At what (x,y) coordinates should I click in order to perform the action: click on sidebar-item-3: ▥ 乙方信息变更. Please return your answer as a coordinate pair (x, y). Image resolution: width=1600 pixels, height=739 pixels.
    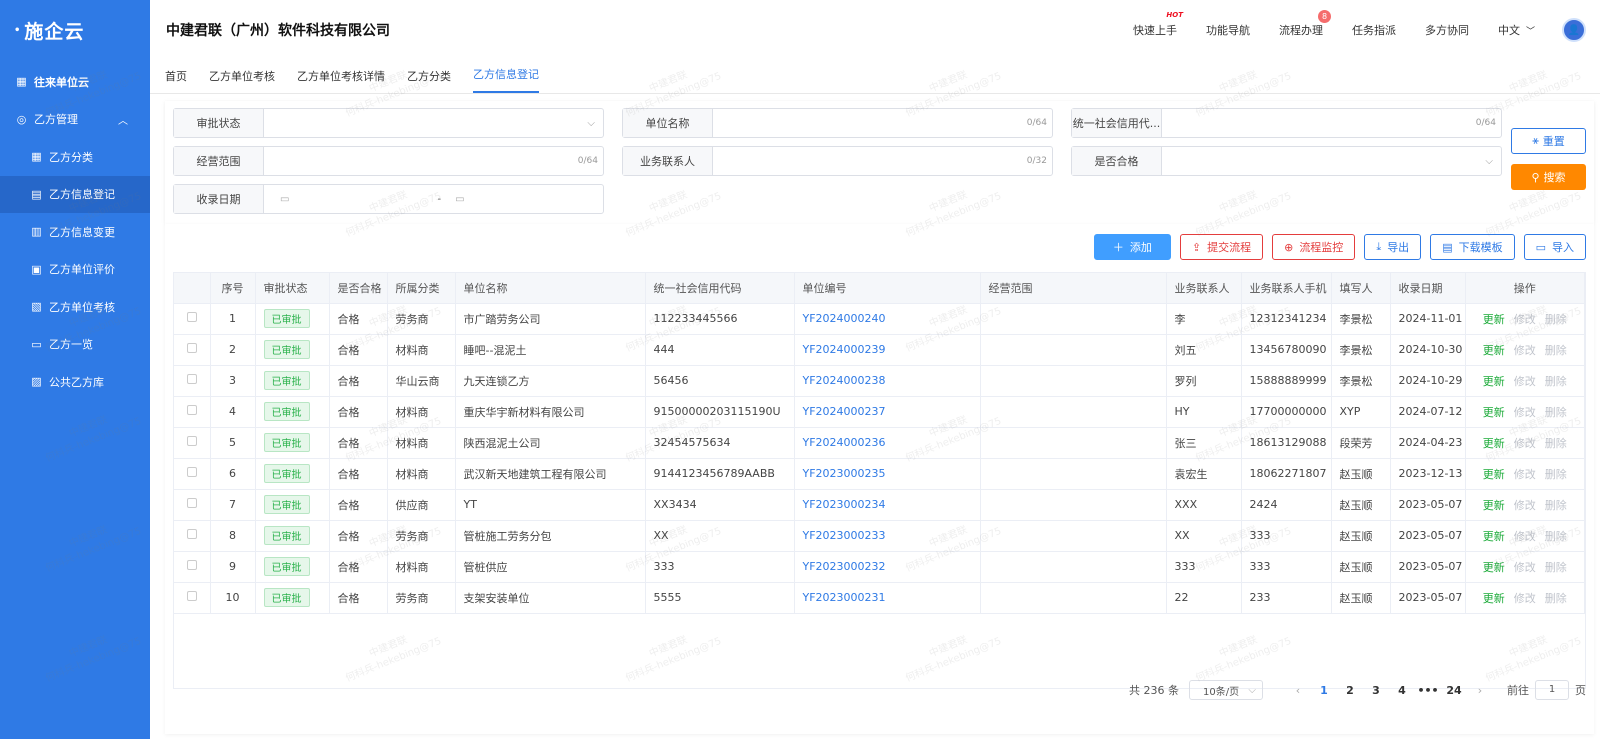
    Looking at the image, I should click on (75, 232).